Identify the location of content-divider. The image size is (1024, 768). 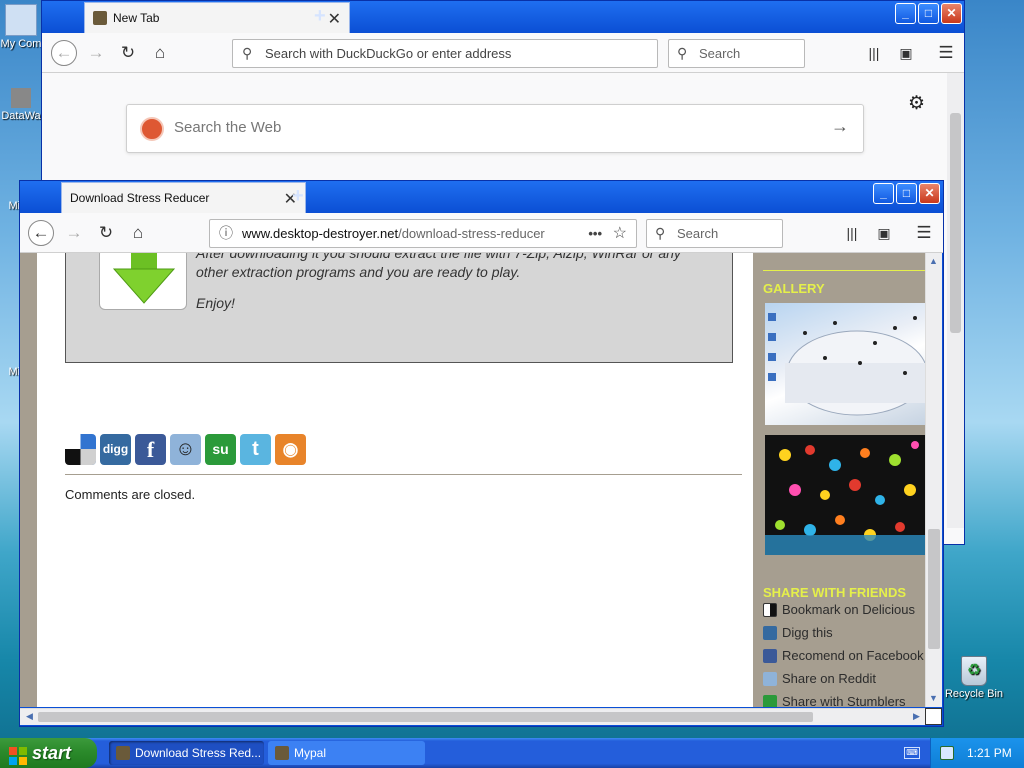
(403, 474).